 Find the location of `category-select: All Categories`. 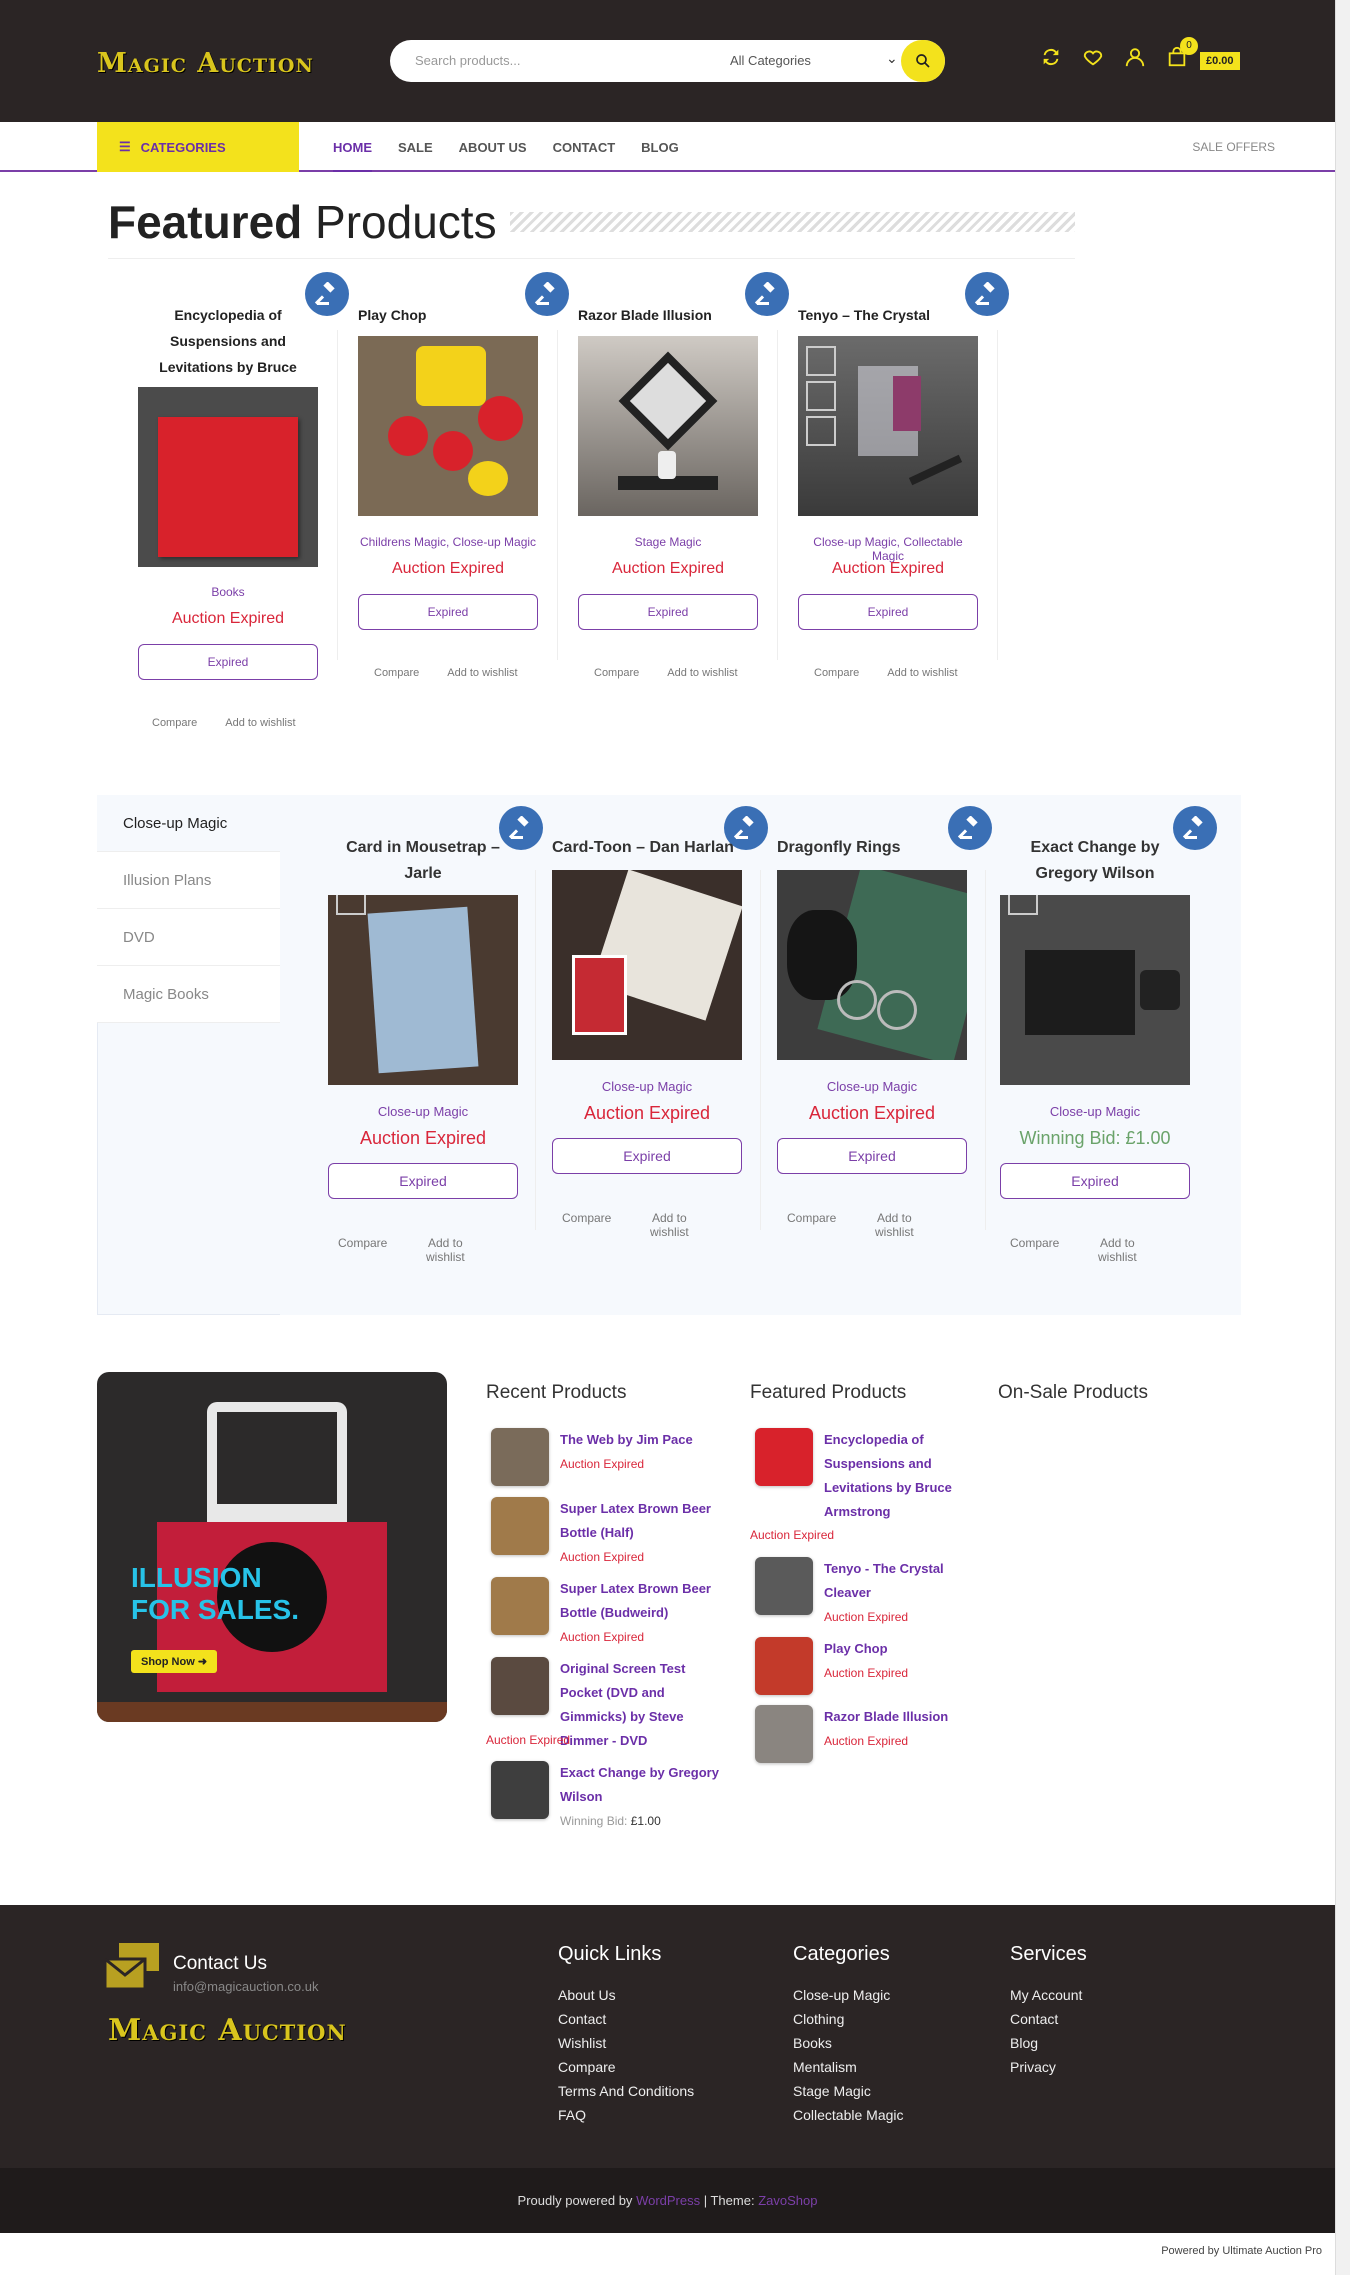

category-select: All Categories is located at coordinates (770, 60).